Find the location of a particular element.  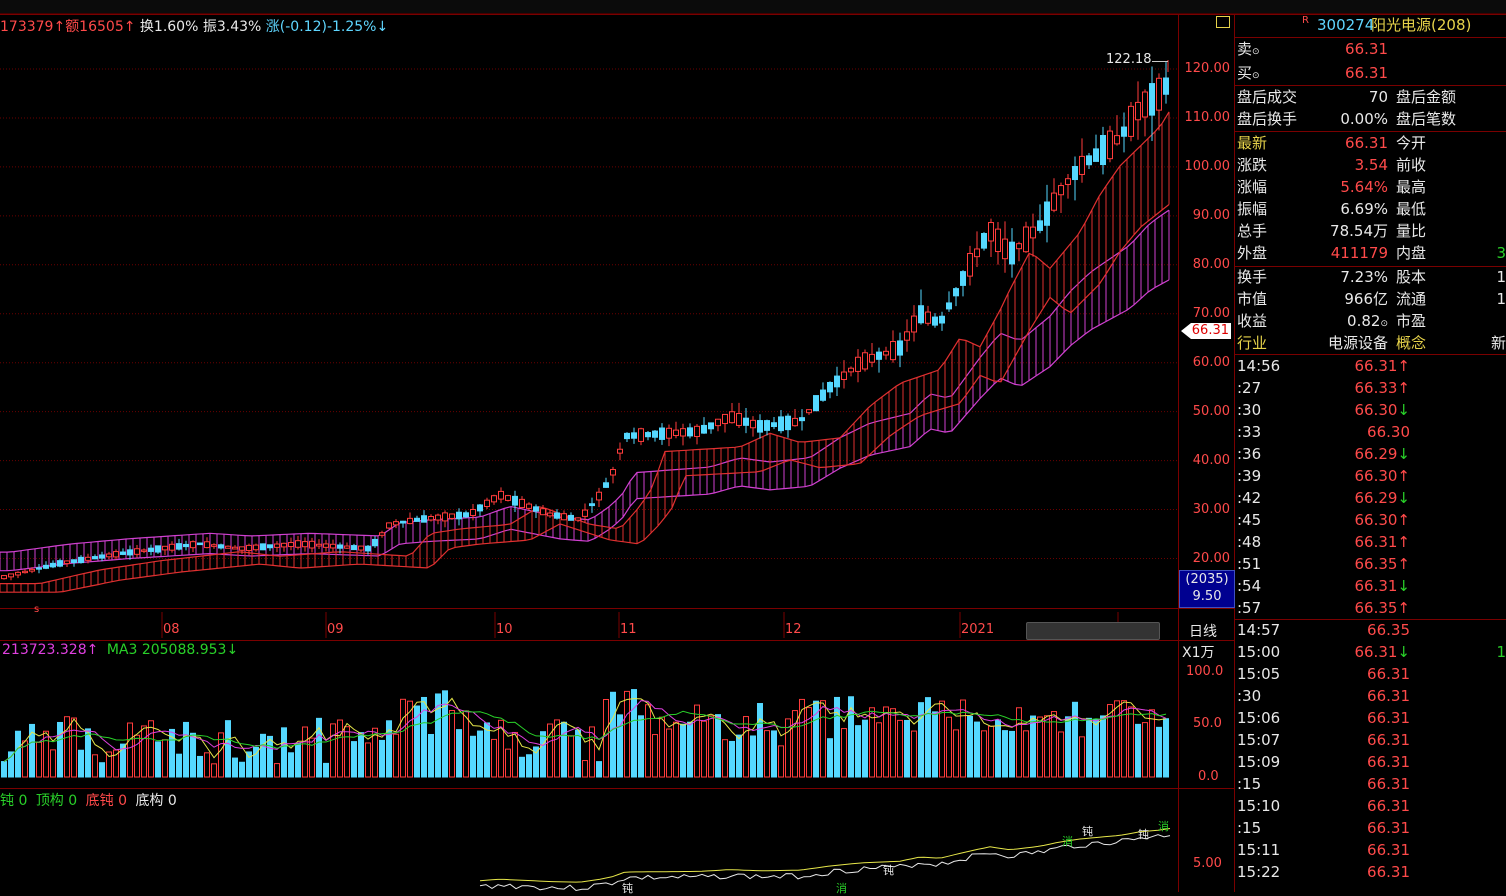

volume-legend: 213723.328↑ MA3 205088.953↓ is located at coordinates (120, 650).